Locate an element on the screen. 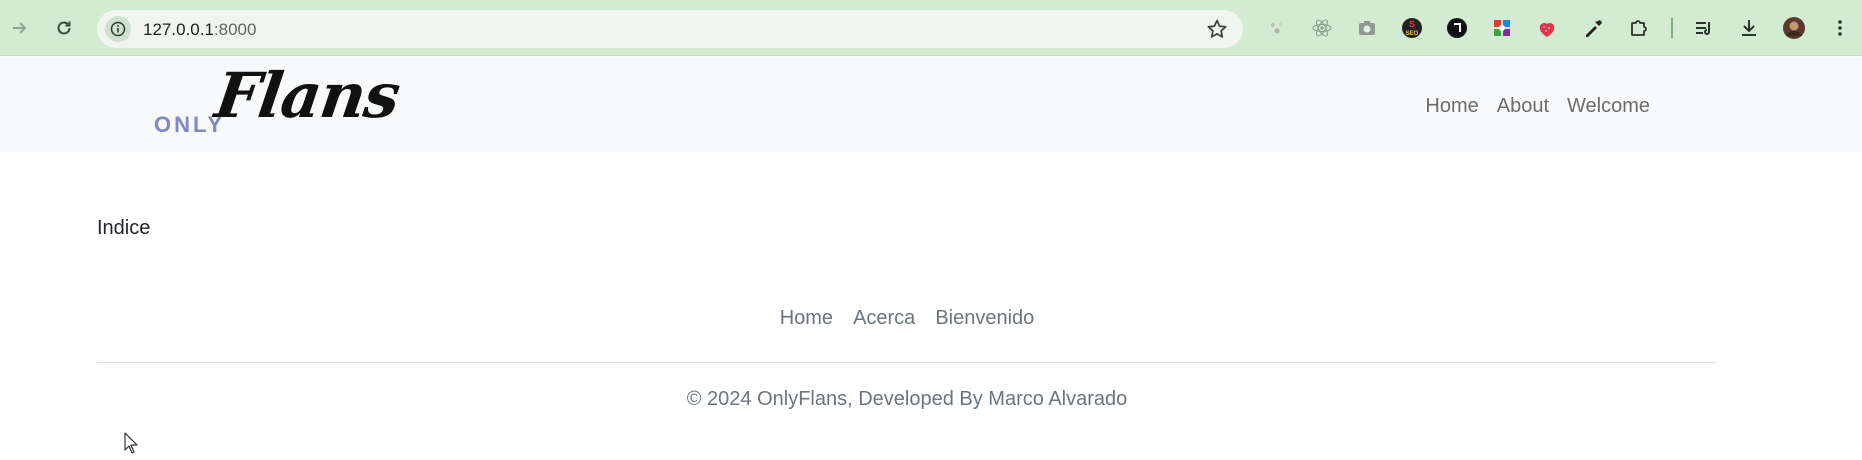 The height and width of the screenshot is (460, 1862). site-info-icon is located at coordinates (118, 29).